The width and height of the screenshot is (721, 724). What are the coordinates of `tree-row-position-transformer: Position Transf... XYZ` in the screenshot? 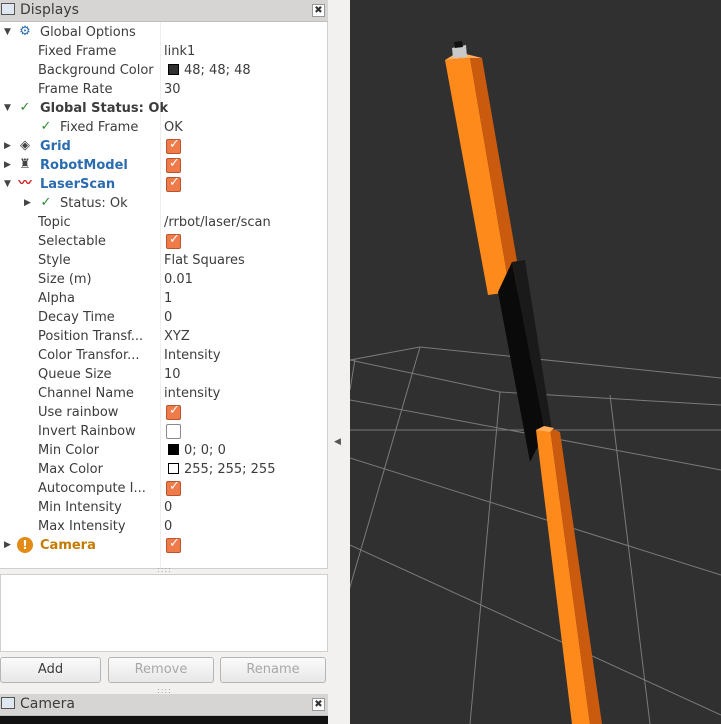 It's located at (163, 336).